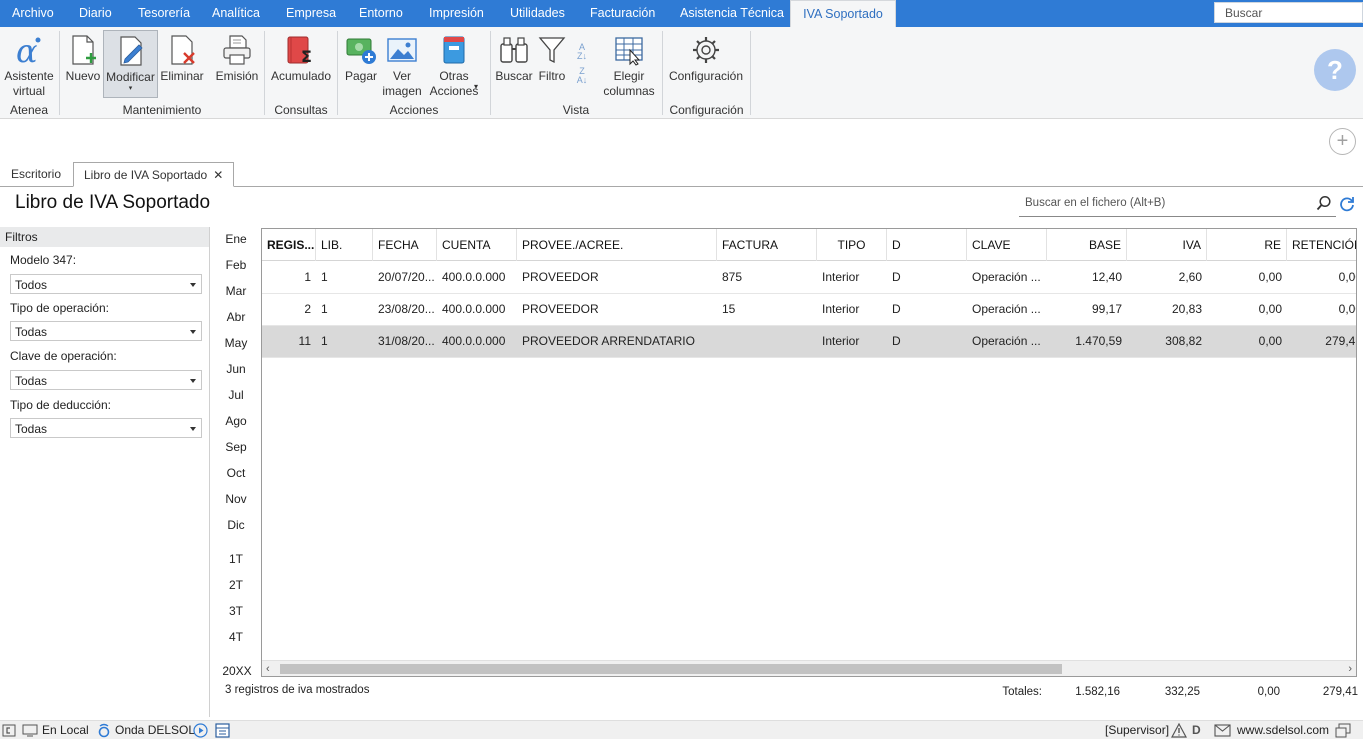  What do you see at coordinates (31, 332) in the screenshot?
I see `tipo-operacion-value: Todas` at bounding box center [31, 332].